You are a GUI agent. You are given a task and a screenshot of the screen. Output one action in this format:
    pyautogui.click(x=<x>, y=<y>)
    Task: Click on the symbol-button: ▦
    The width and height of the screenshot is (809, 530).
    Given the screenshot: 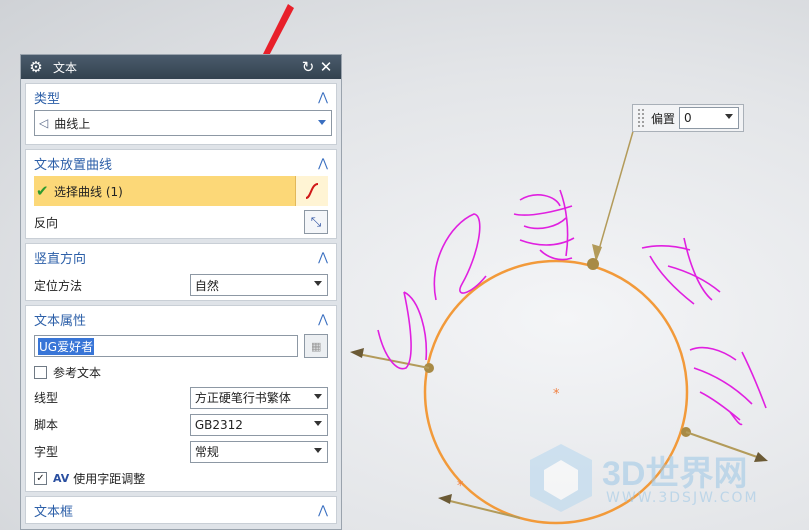 What is the action you would take?
    pyautogui.click(x=316, y=346)
    